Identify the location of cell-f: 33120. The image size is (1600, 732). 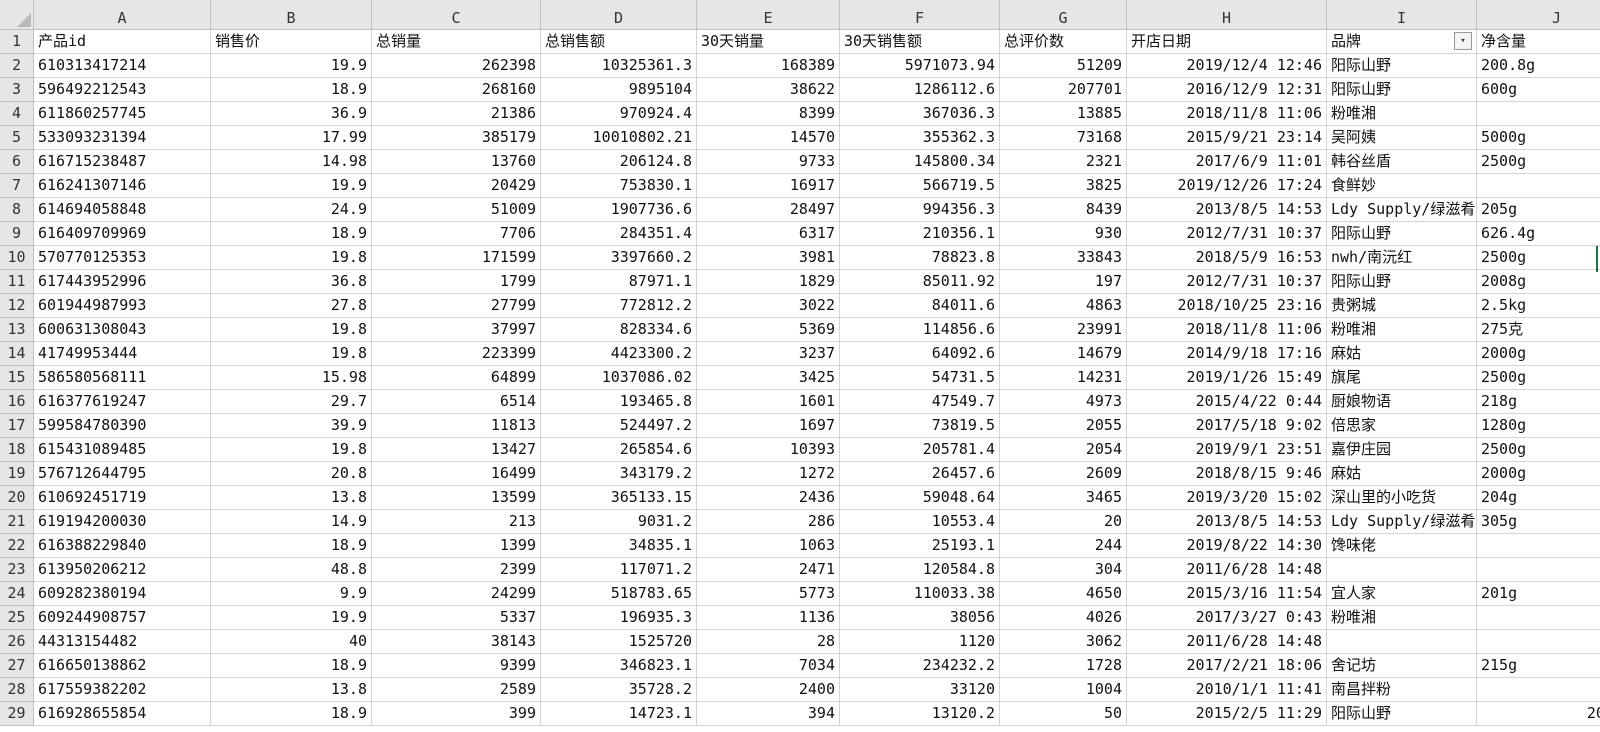
(920, 690).